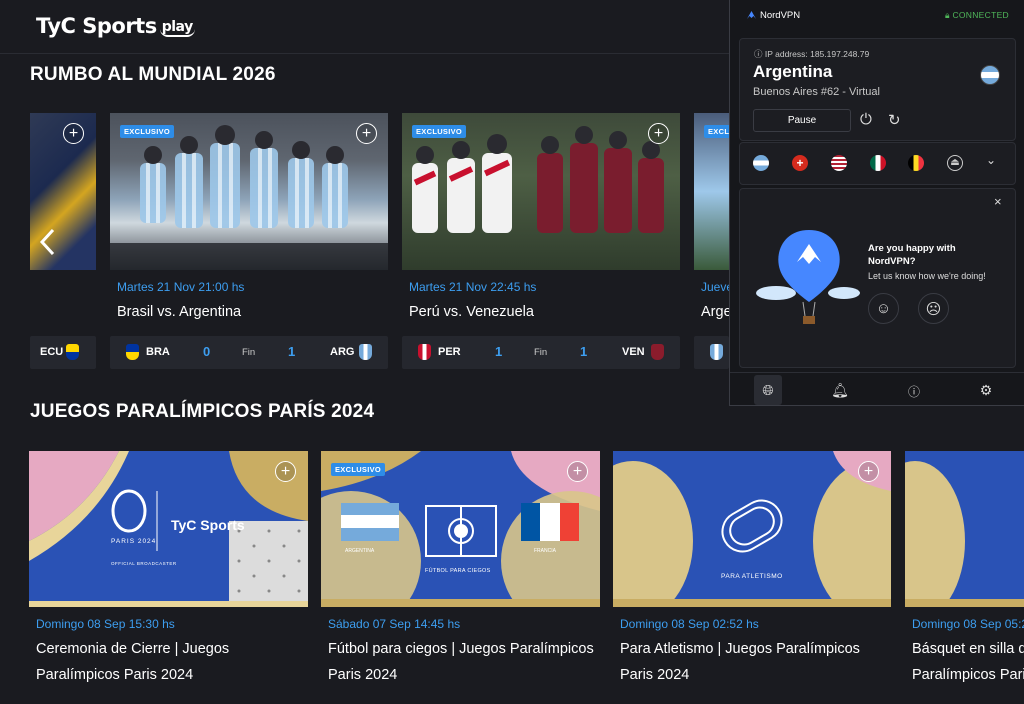 Image resolution: width=1024 pixels, height=704 pixels. Describe the element at coordinates (689, 624) in the screenshot. I see `video-date: Domingo 08 Sep 02:52 hs` at that location.